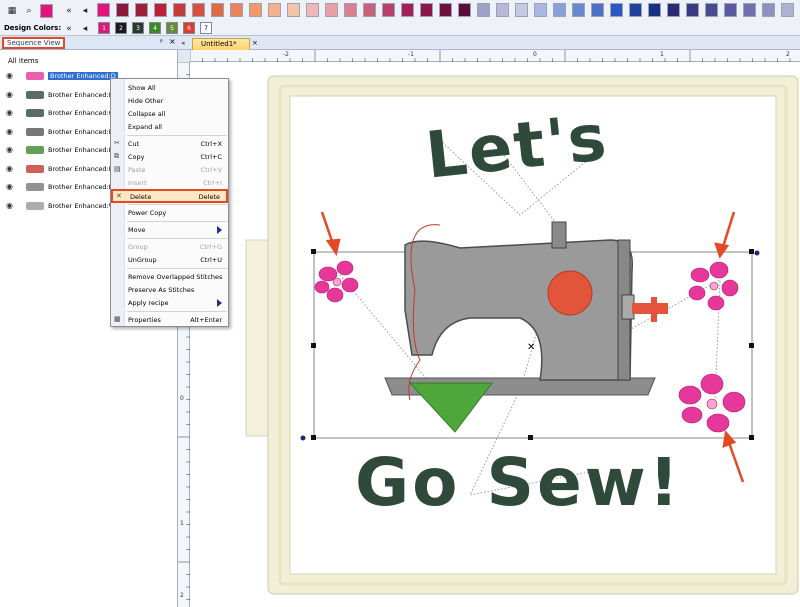  I want to click on tab-scroll-icon: ◂, so click(183, 43).